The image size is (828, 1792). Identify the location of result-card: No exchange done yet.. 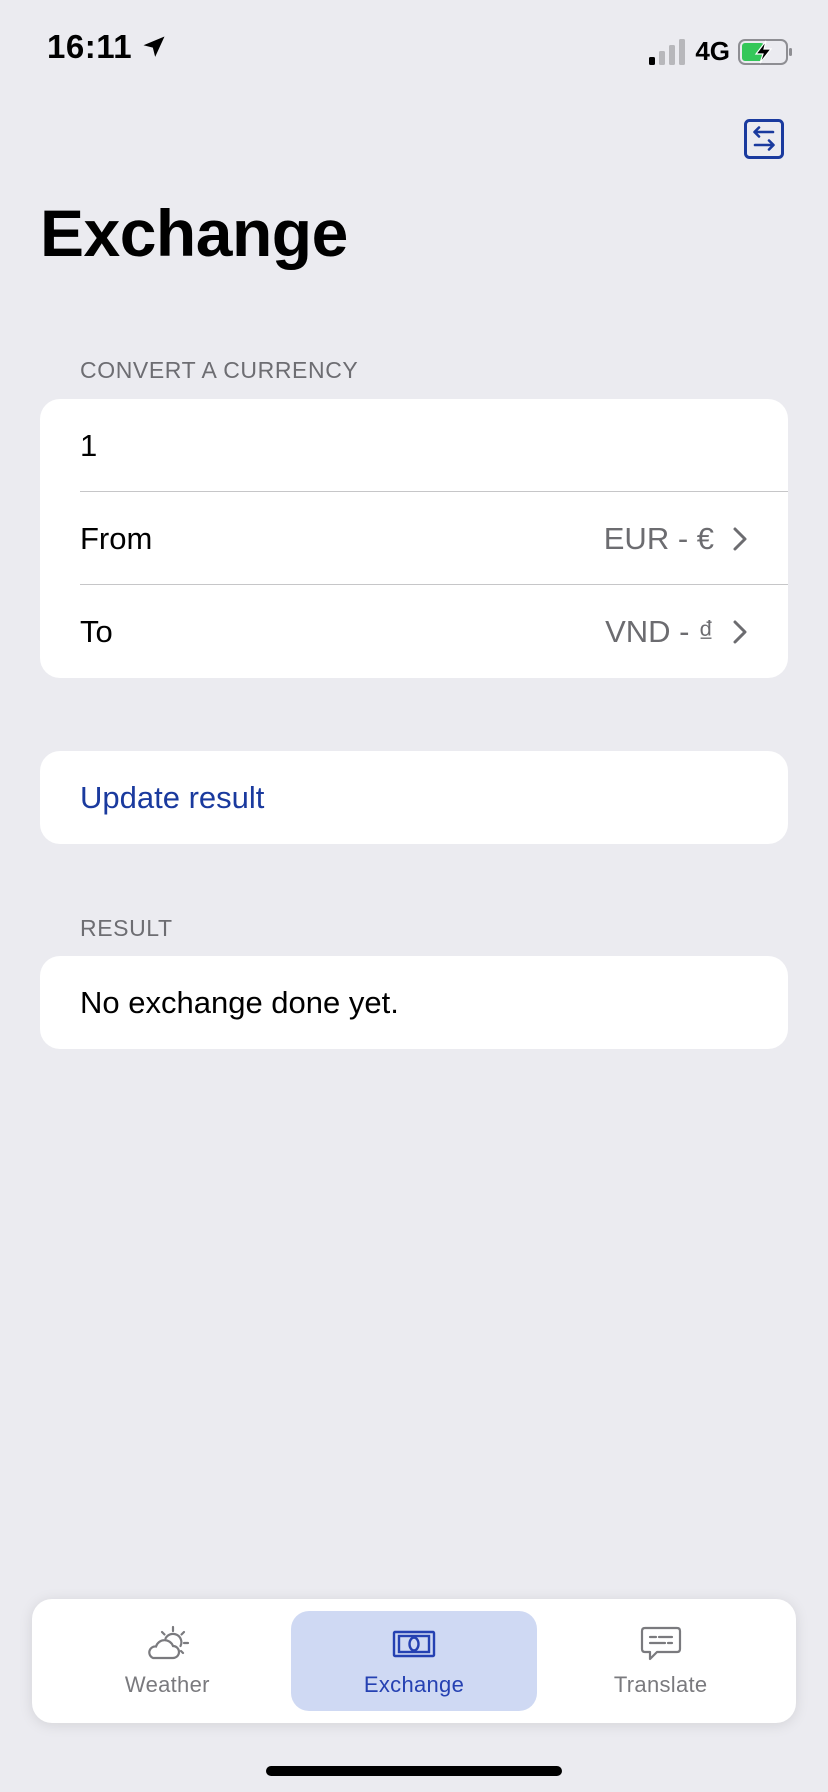
(414, 1002).